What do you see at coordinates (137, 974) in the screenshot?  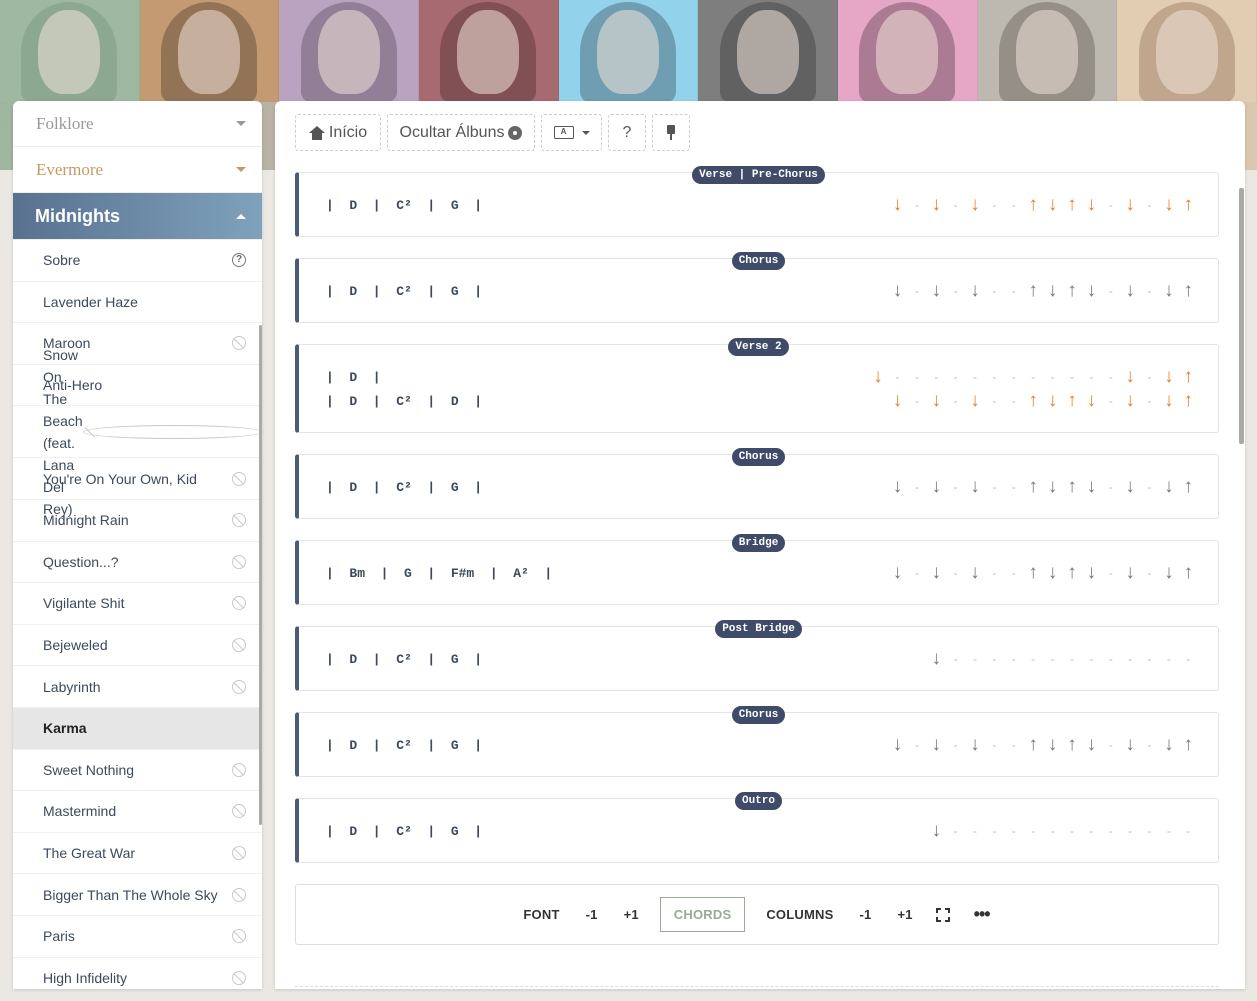 I see `song-item: High Infidelity` at bounding box center [137, 974].